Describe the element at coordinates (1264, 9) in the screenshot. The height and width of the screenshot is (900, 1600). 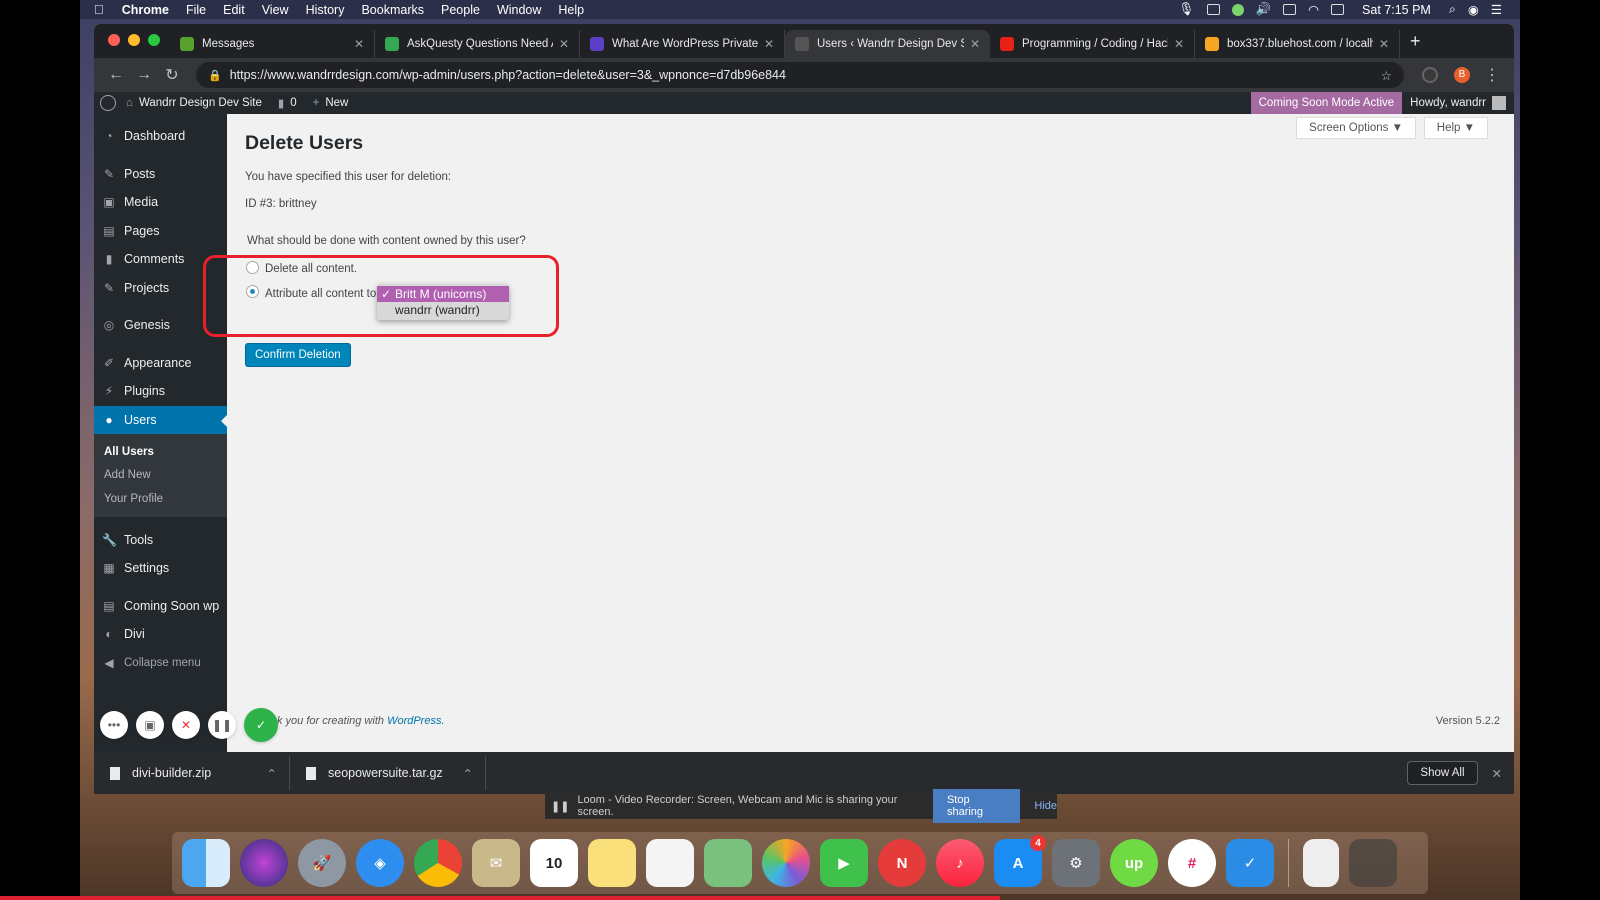
I see `volume-icon: 🔊` at that location.